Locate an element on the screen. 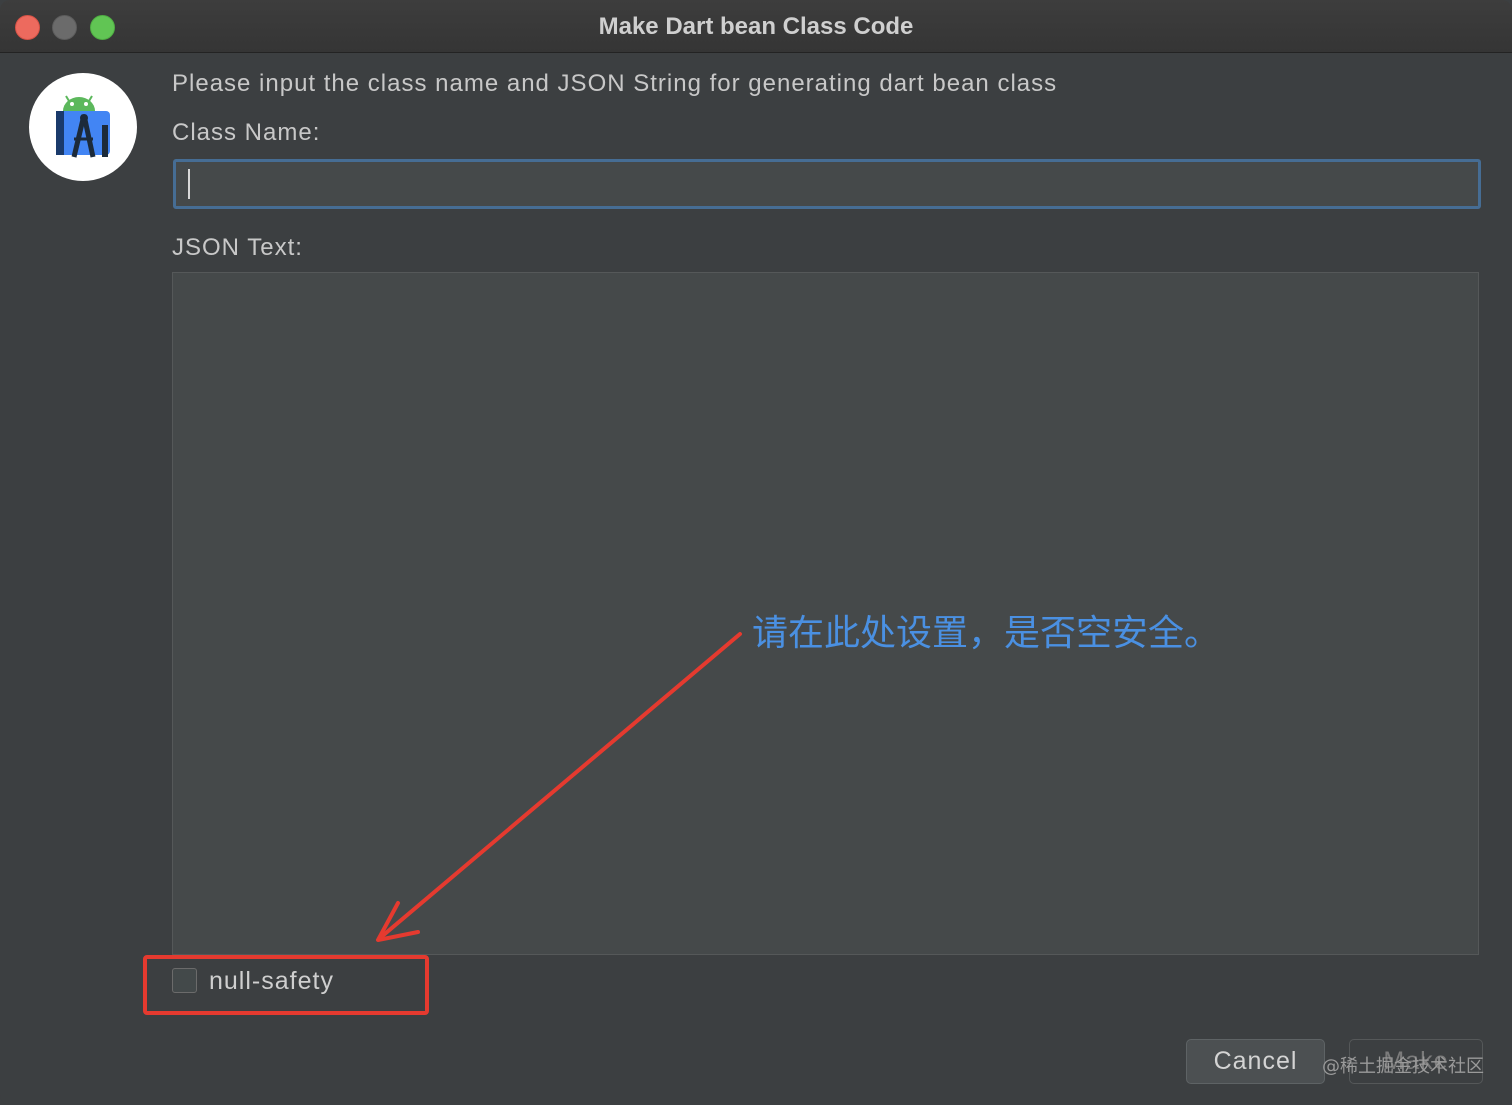 This screenshot has height=1105, width=1512. cancel-button: Cancel is located at coordinates (1255, 1061).